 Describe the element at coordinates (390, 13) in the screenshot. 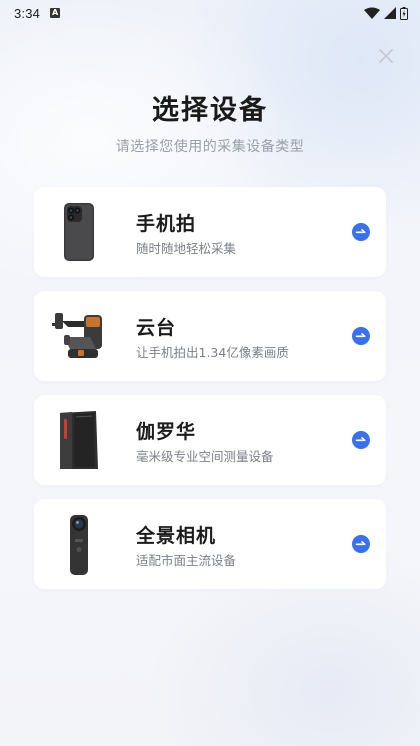

I see `cellular-signal-icon` at that location.